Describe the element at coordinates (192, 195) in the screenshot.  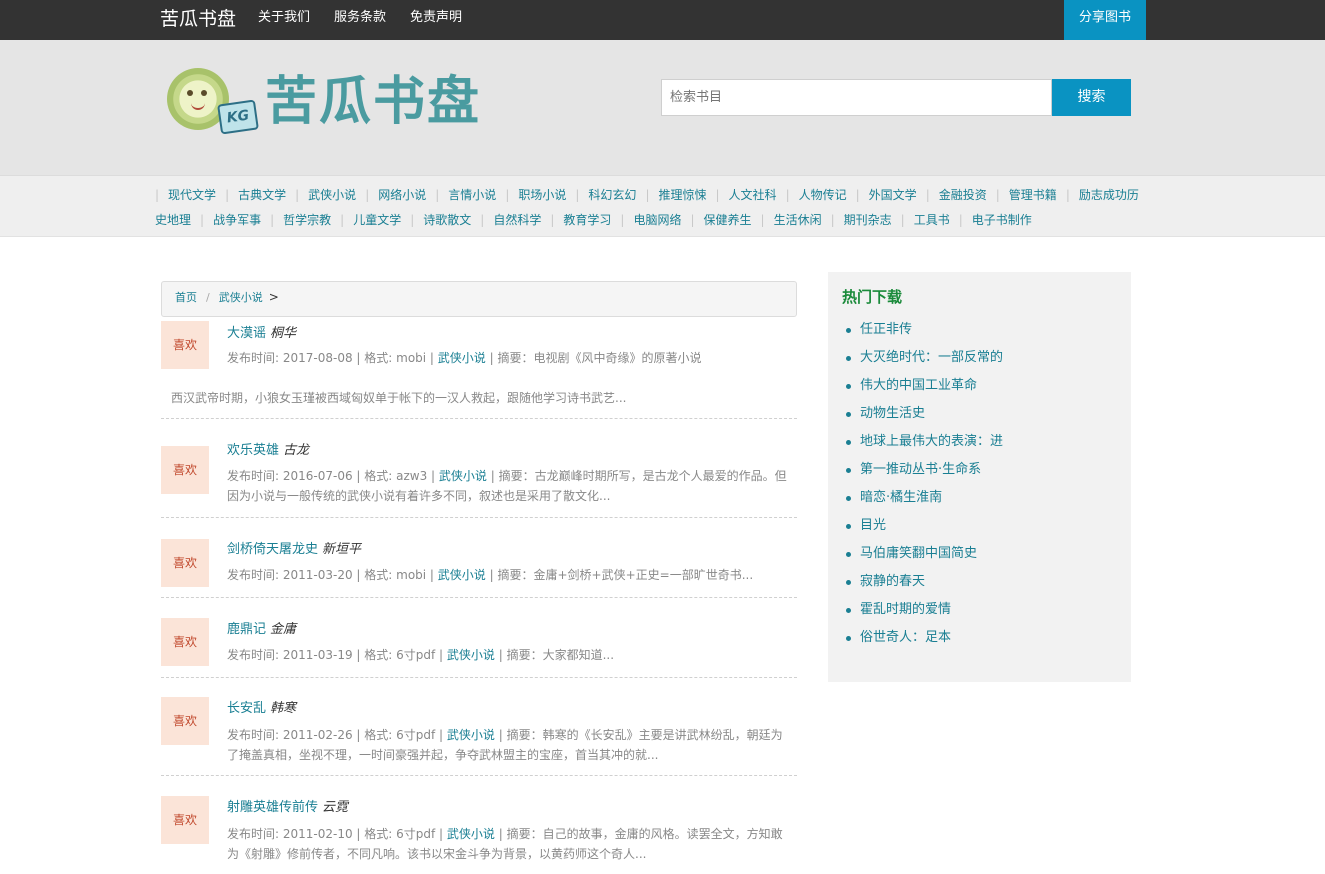
I see `category-link: 现代文学` at that location.